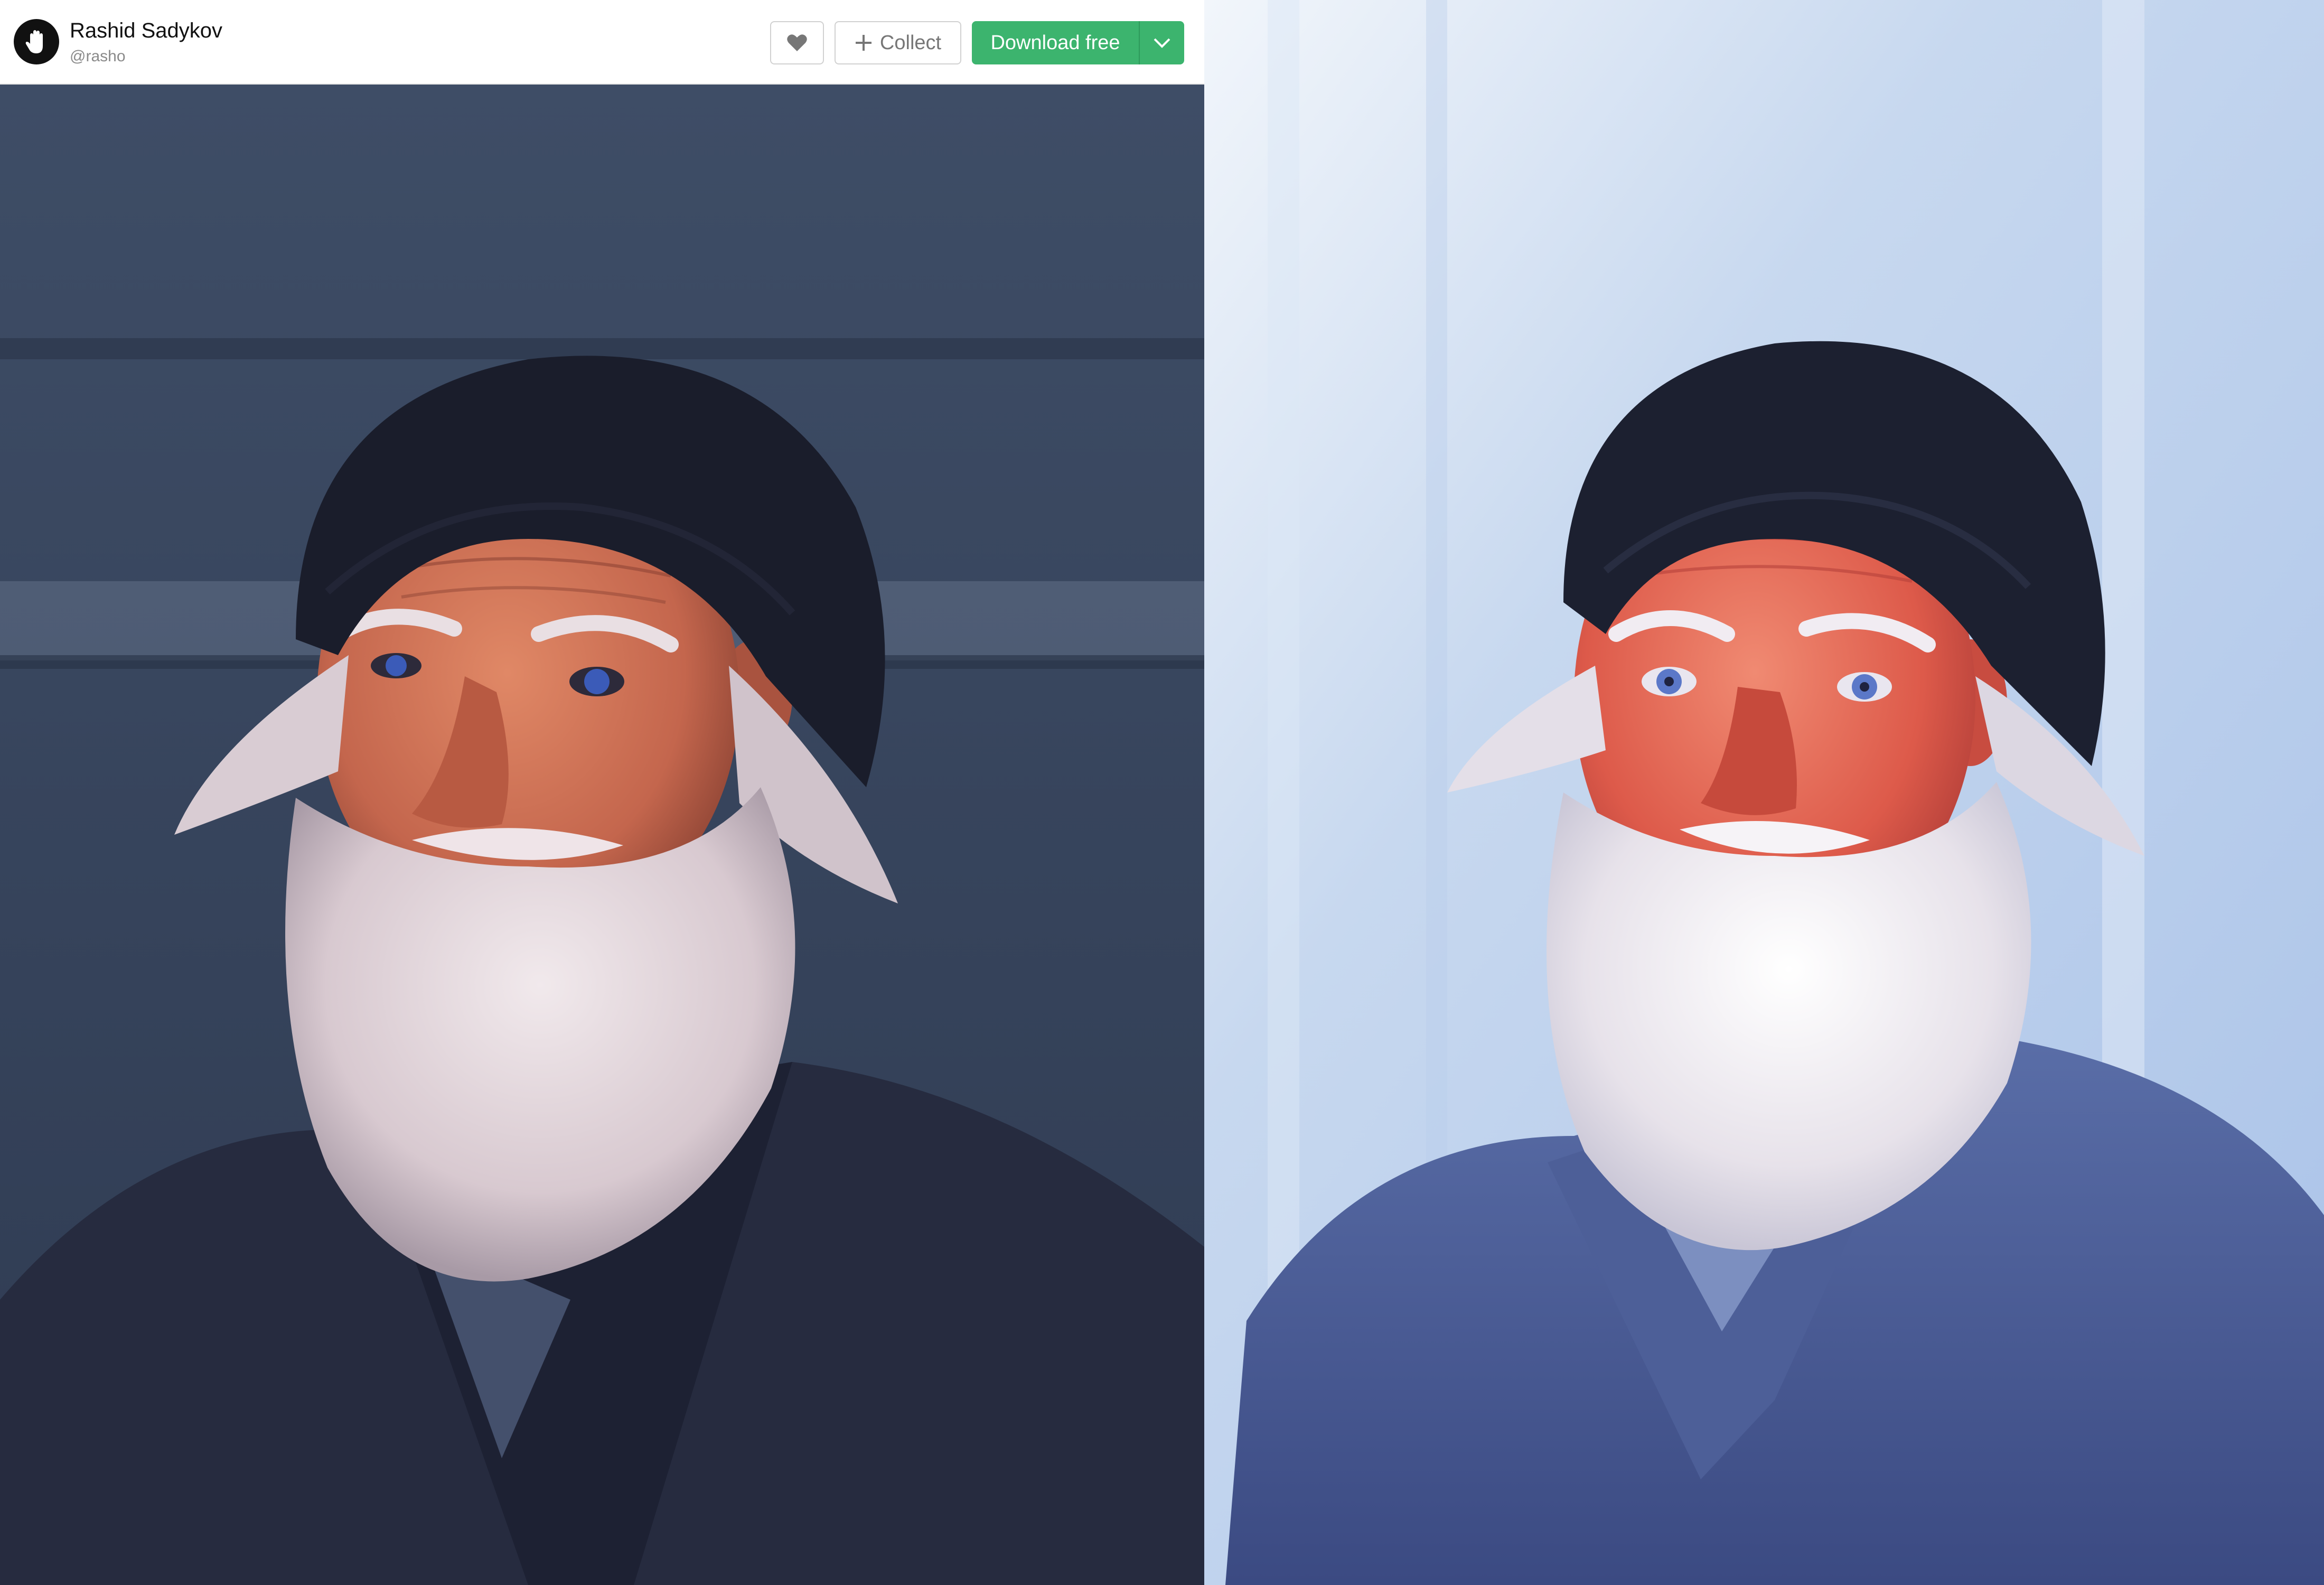  What do you see at coordinates (146, 31) in the screenshot?
I see `author-name: Rashid Sadykov` at bounding box center [146, 31].